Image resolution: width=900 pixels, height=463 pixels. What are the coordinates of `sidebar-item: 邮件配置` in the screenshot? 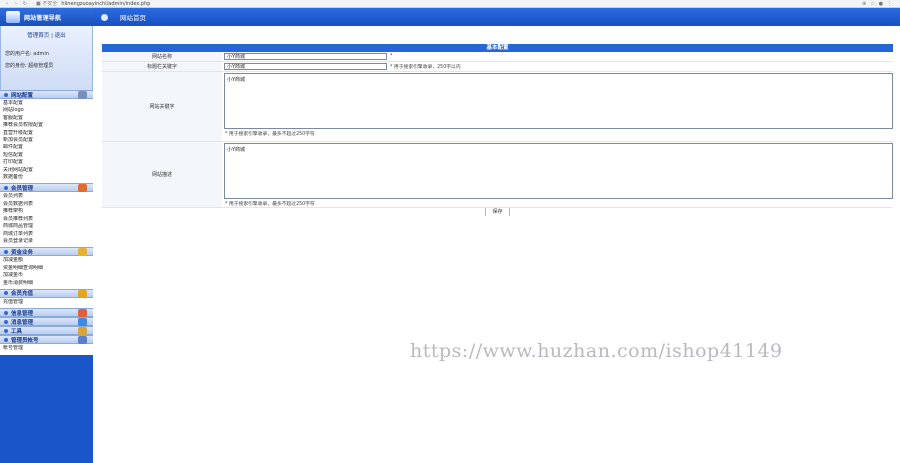 It's located at (46, 147).